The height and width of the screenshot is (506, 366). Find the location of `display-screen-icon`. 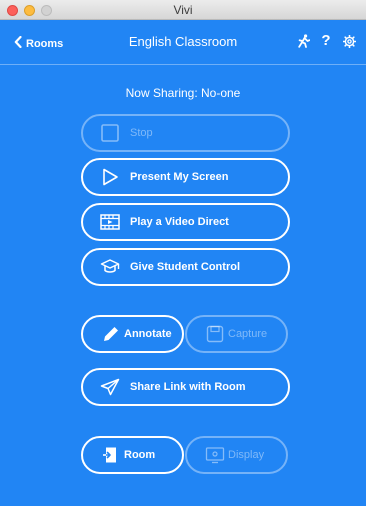

display-screen-icon is located at coordinates (215, 455).